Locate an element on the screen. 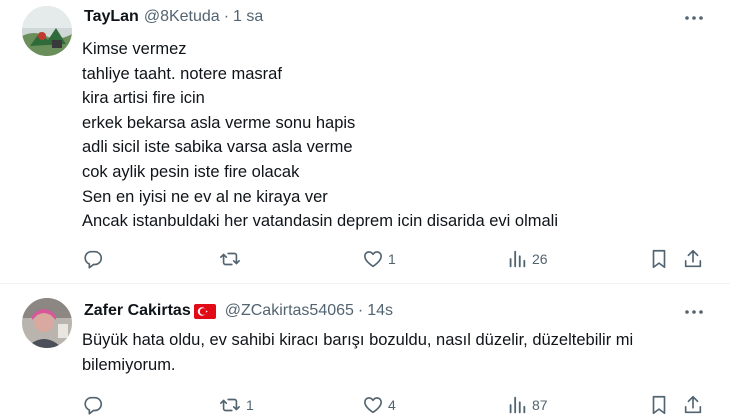  like-count: 1 is located at coordinates (392, 259).